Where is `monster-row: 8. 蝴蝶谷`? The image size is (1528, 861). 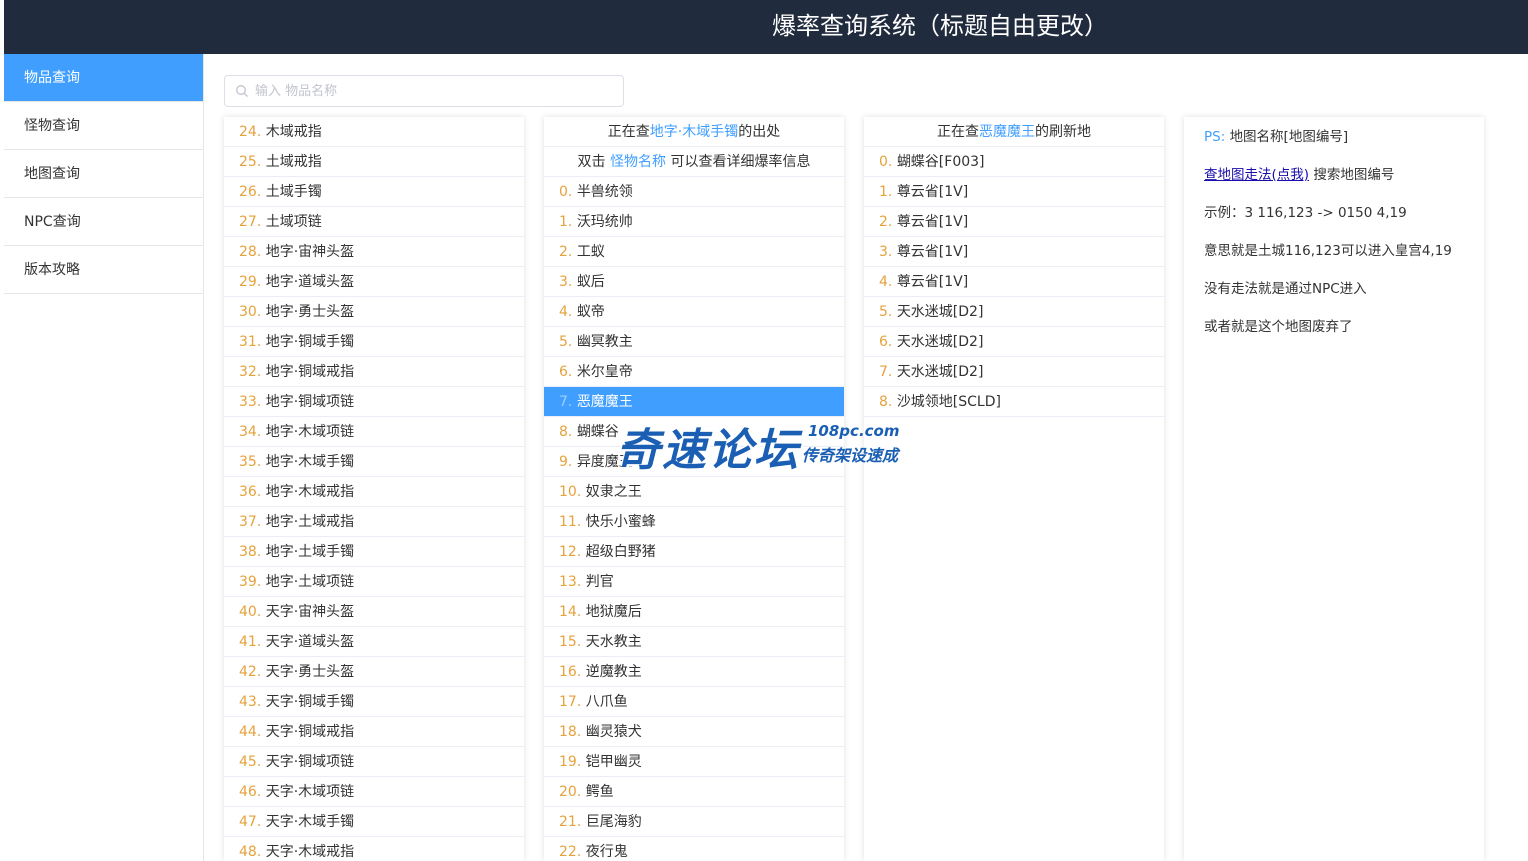 monster-row: 8. 蝴蝶谷 is located at coordinates (694, 432).